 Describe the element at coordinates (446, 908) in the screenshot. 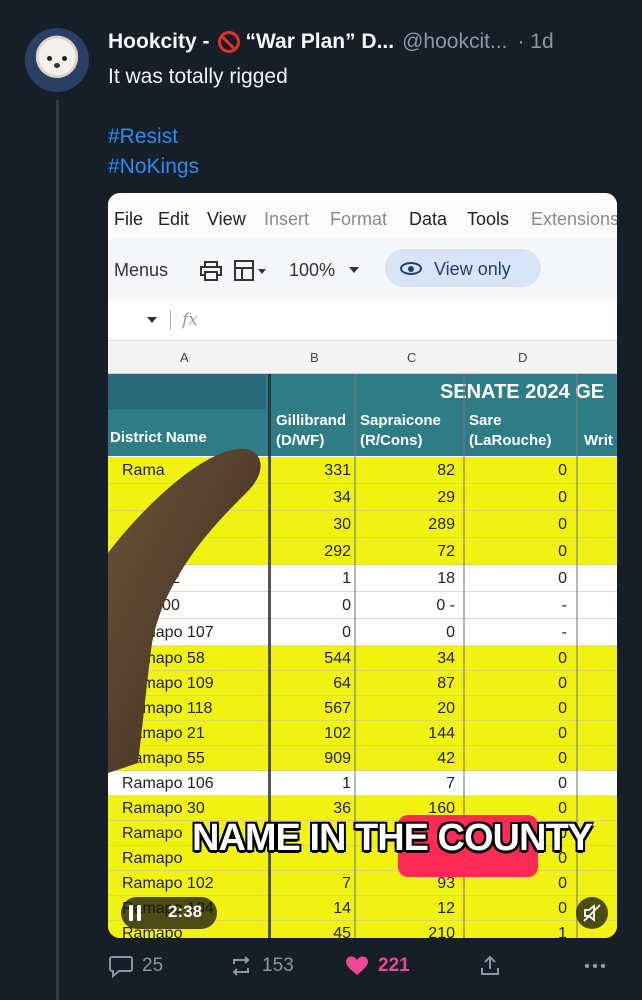

I see `sapraicone-cell: 12` at that location.